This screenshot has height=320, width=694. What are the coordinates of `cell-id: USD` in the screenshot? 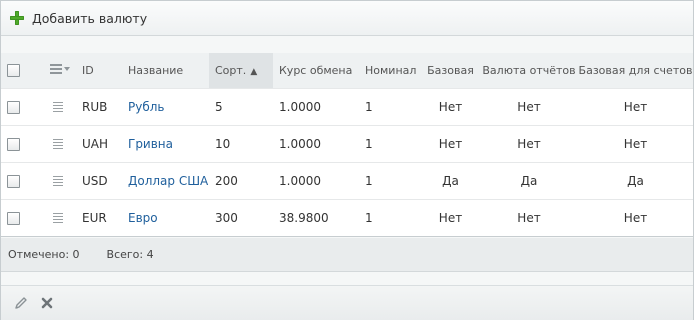 It's located at (99, 180).